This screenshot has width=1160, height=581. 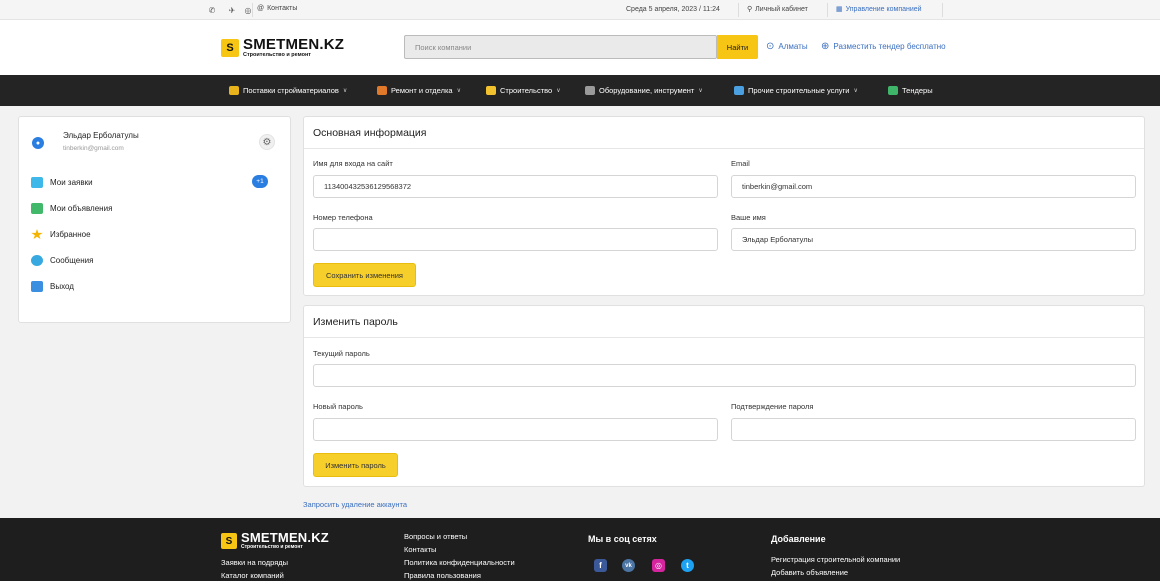 I want to click on personal-cabinet-link: ⚲ Личный кабинет, so click(x=777, y=9).